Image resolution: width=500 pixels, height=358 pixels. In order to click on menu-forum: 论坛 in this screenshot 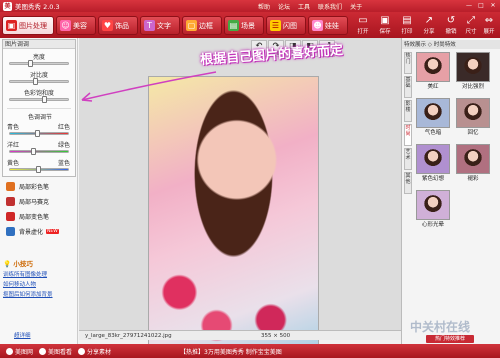, I will do `click(284, 6)`.